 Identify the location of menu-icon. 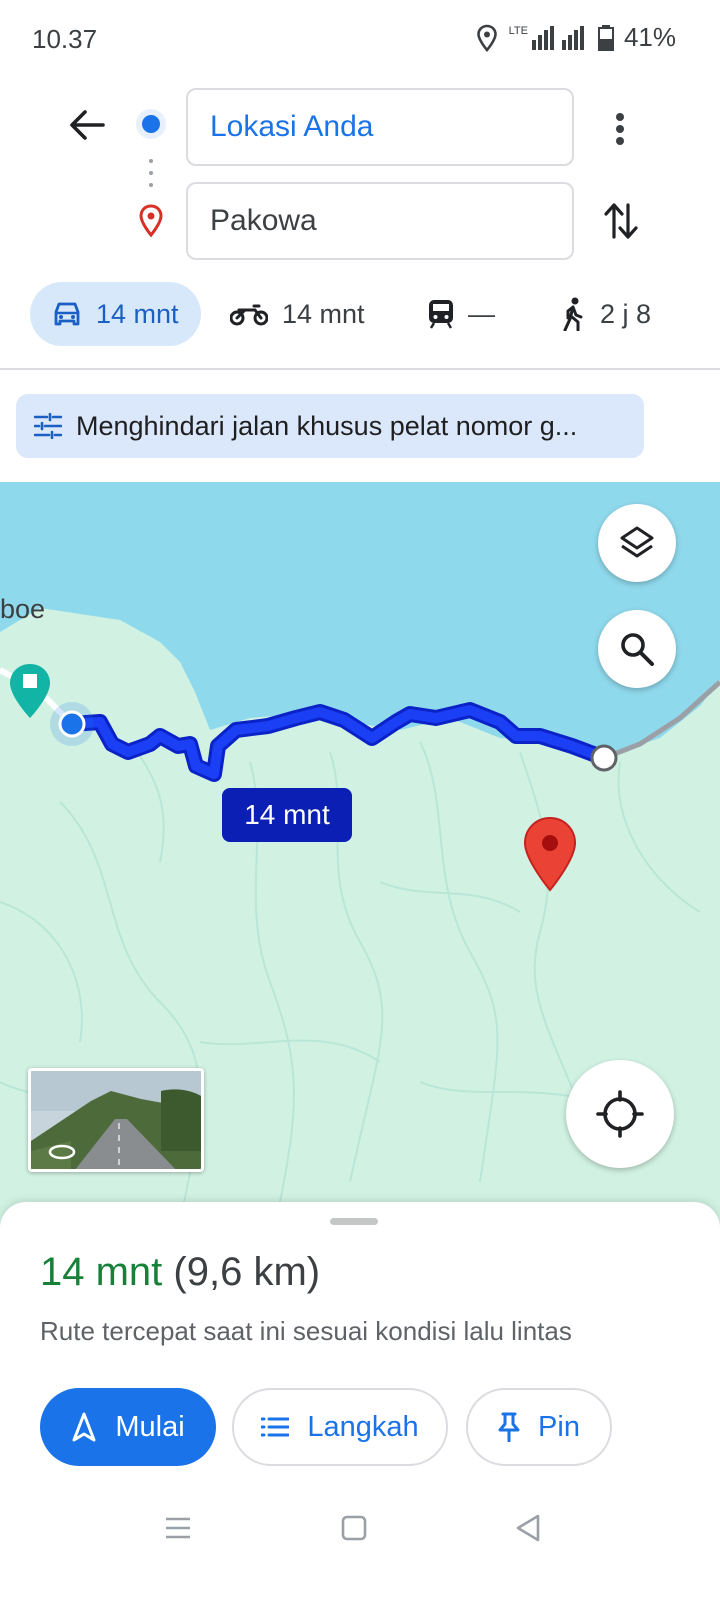
(178, 1528).